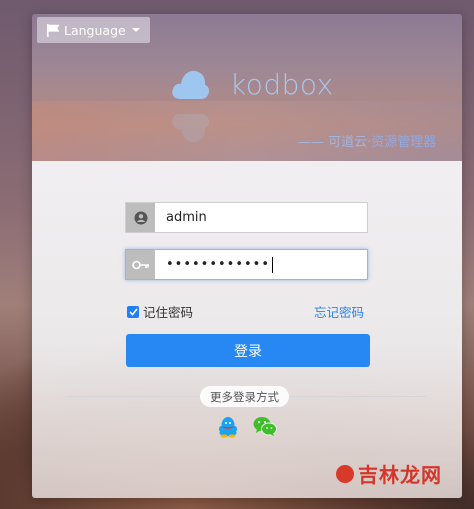  What do you see at coordinates (168, 312) in the screenshot?
I see `remember-label: 记住密码` at bounding box center [168, 312].